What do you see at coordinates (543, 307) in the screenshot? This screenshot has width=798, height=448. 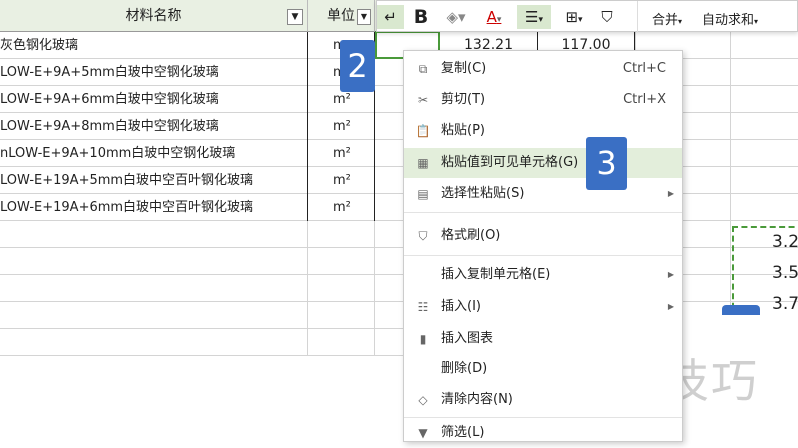 I see `menu-item: ☷ 插入(I) ▶` at bounding box center [543, 307].